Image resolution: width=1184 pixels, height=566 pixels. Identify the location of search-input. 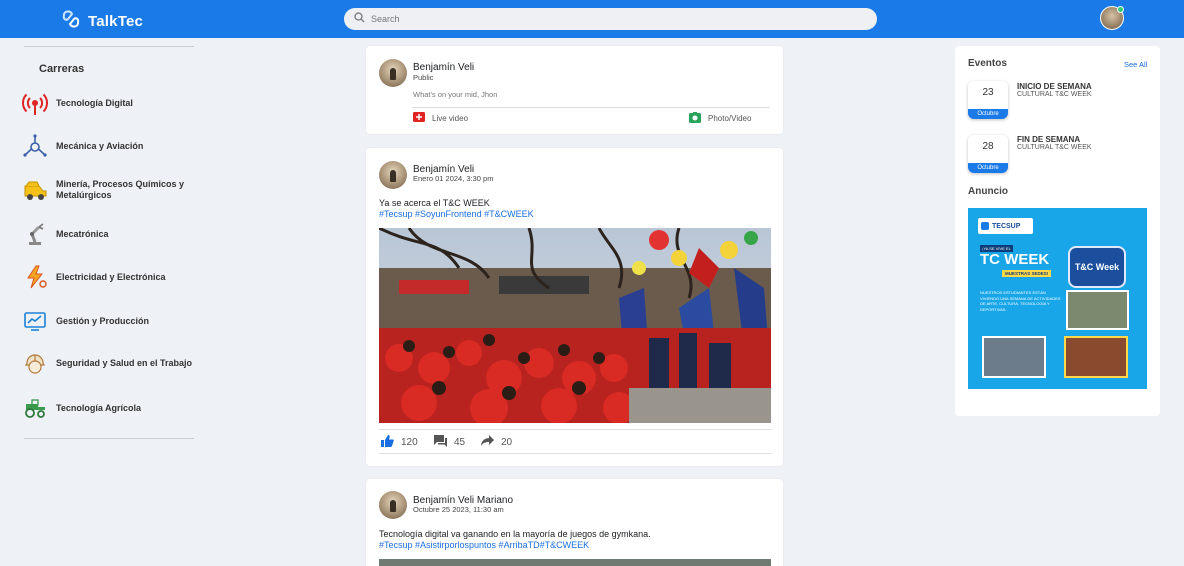
(611, 19).